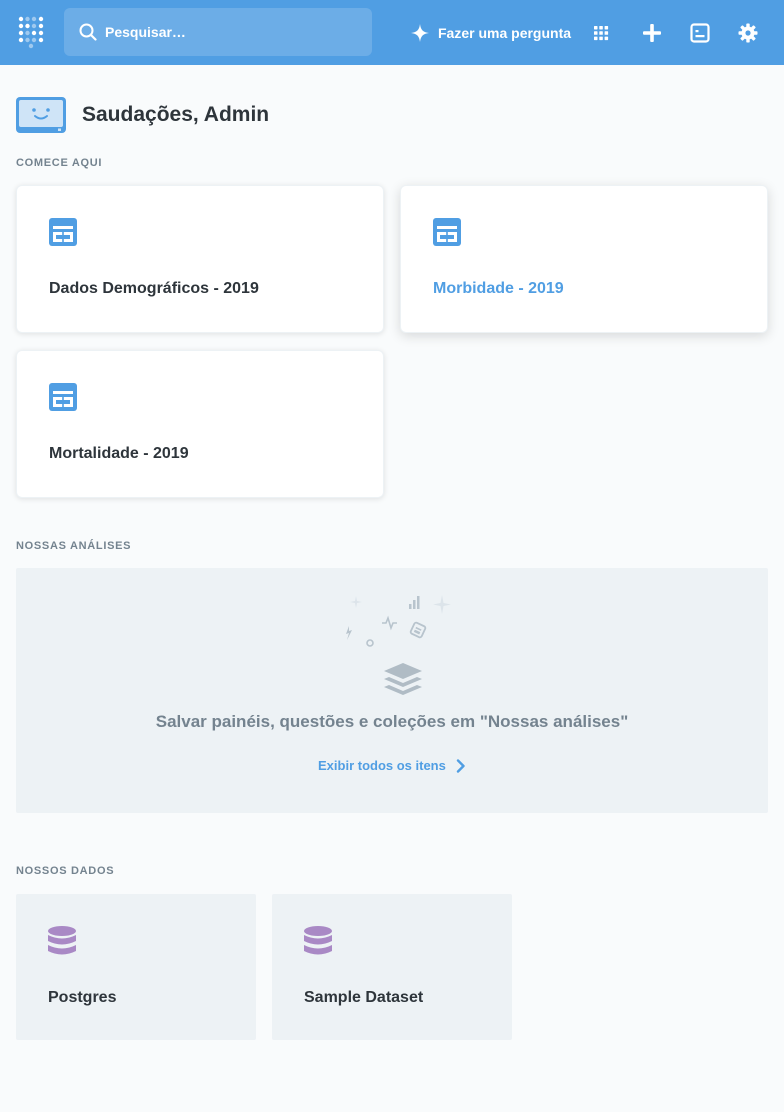 The image size is (784, 1112). I want to click on terminal-icon, so click(700, 33).